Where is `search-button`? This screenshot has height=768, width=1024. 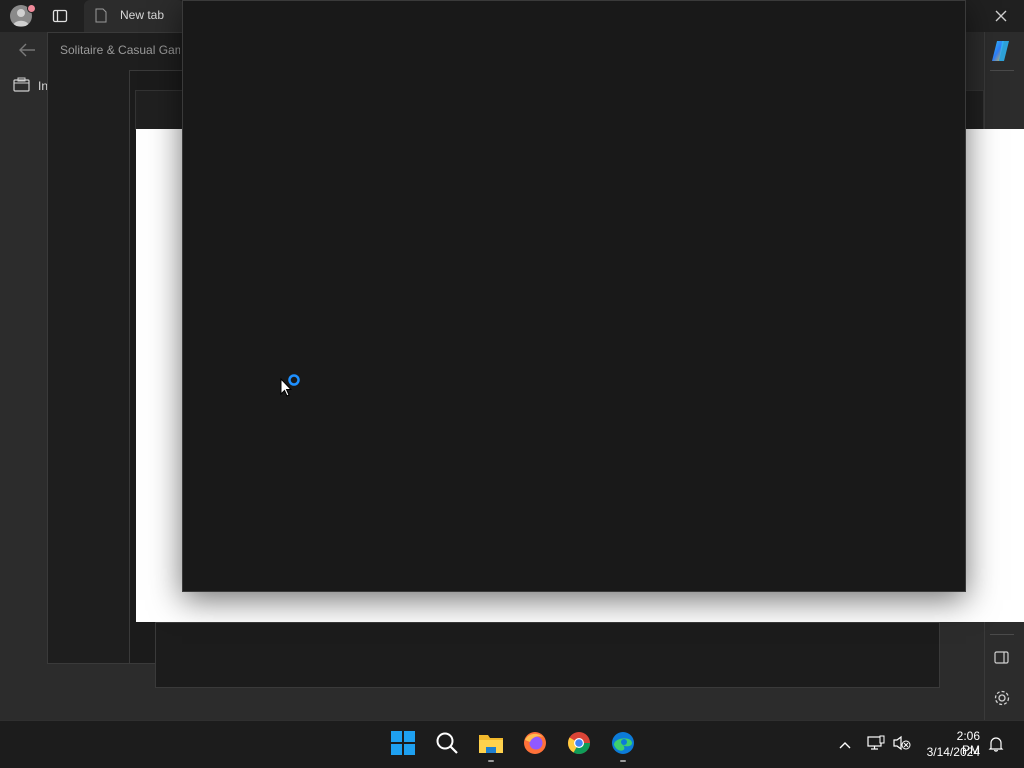 search-button is located at coordinates (447, 743).